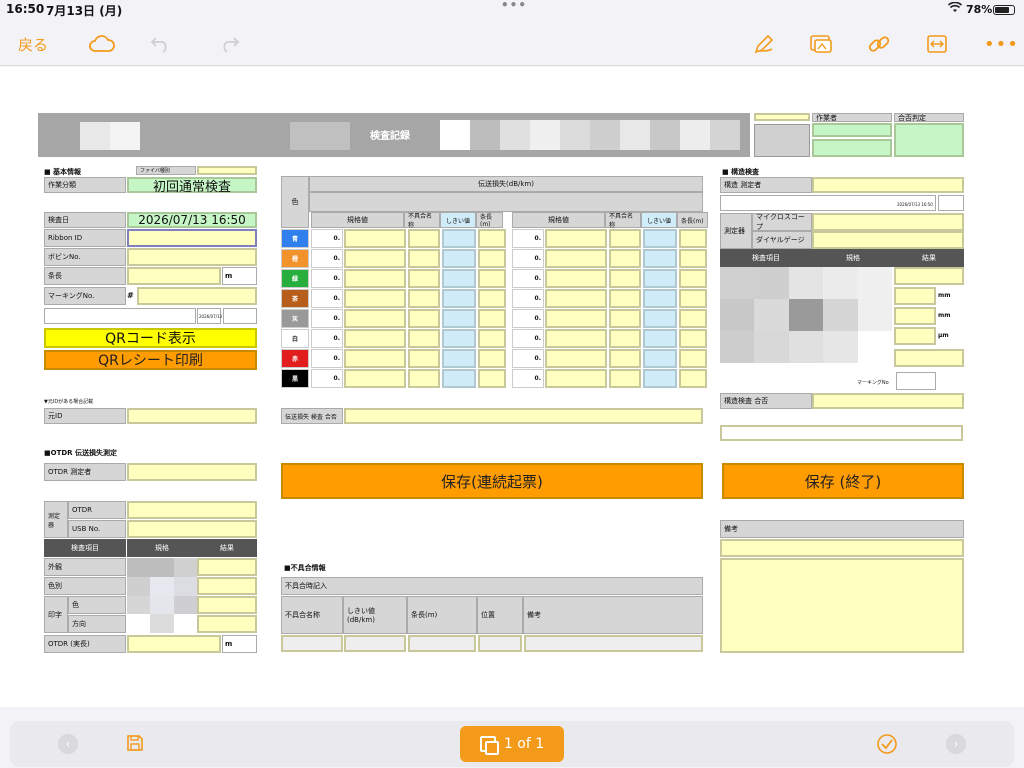 The width and height of the screenshot is (1024, 768). Describe the element at coordinates (888, 401) in the screenshot. I see `struct-pass-field` at that location.